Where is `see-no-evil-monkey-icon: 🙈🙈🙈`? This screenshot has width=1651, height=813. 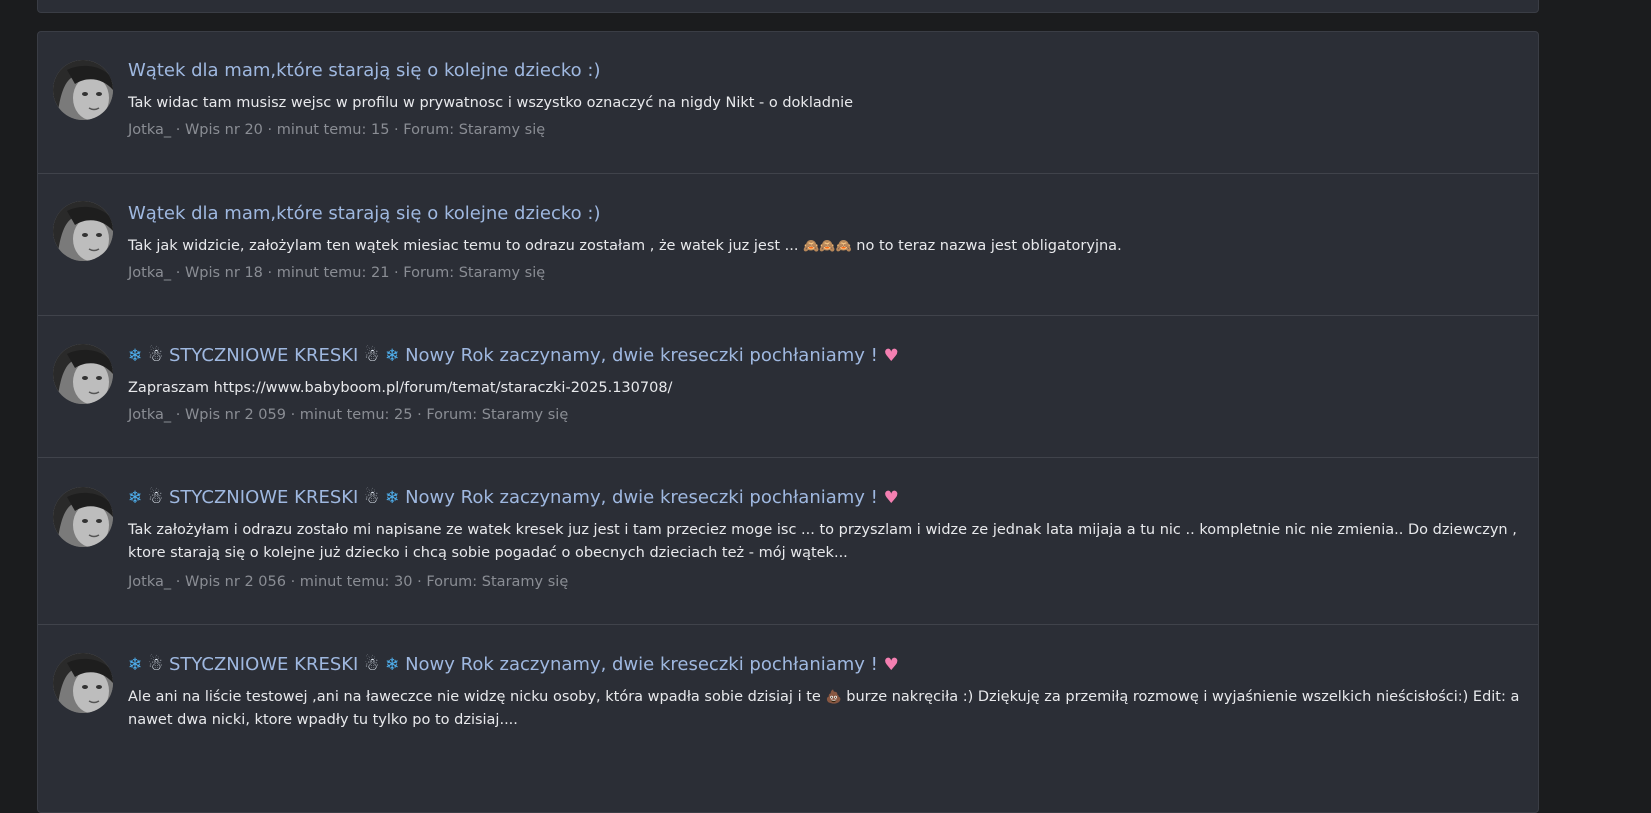
see-no-evil-monkey-icon: 🙈🙈🙈 is located at coordinates (827, 246).